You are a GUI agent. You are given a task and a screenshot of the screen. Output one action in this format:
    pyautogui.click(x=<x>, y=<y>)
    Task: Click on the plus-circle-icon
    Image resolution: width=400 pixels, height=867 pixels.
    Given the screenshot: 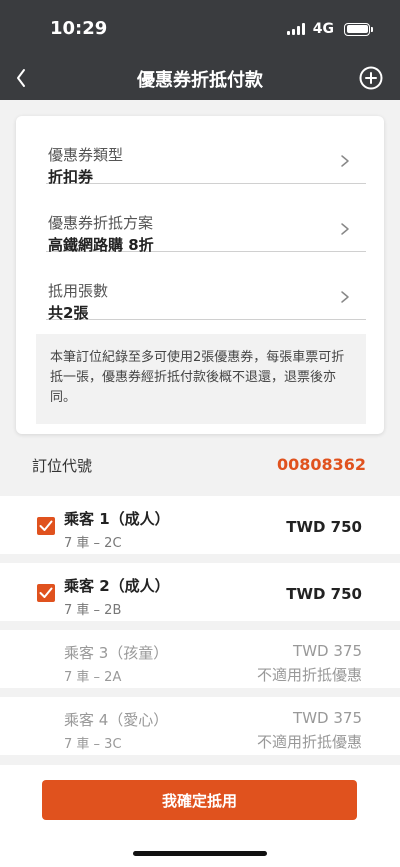 What is the action you would take?
    pyautogui.click(x=371, y=78)
    